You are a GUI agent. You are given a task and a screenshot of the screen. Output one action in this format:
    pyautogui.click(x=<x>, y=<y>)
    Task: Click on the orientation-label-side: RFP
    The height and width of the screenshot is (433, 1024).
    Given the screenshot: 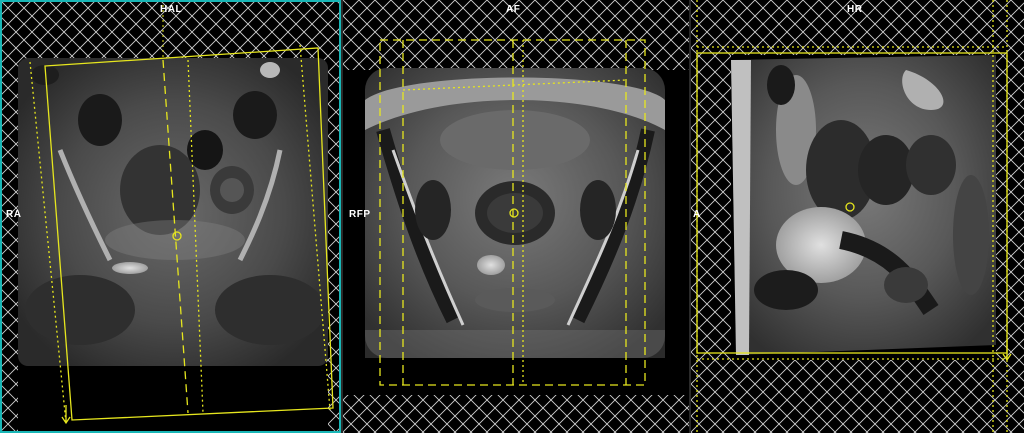 What is the action you would take?
    pyautogui.click(x=360, y=214)
    